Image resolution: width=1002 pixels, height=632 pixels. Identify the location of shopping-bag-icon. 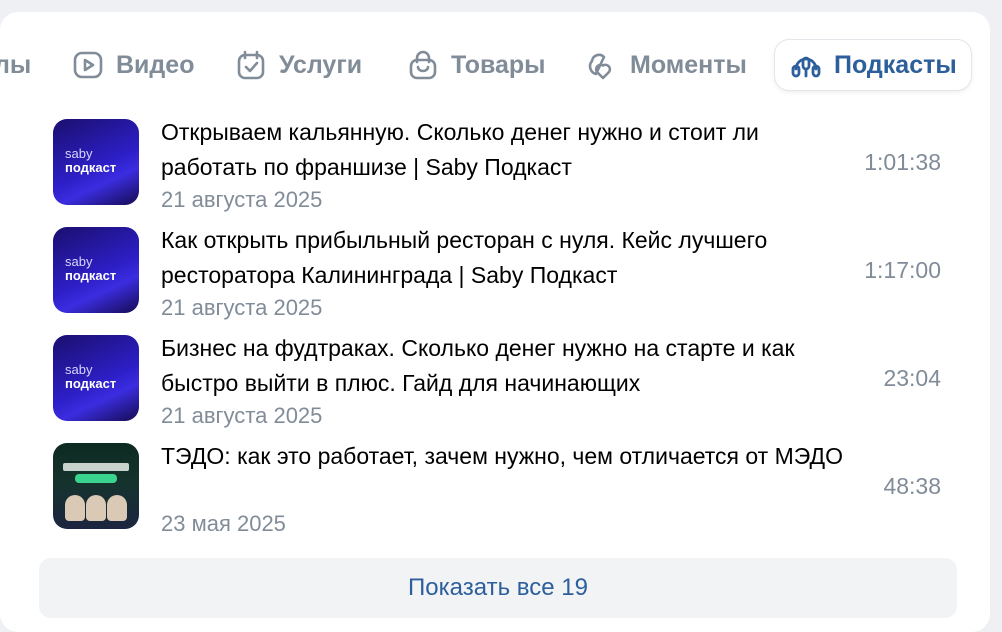
(423, 65).